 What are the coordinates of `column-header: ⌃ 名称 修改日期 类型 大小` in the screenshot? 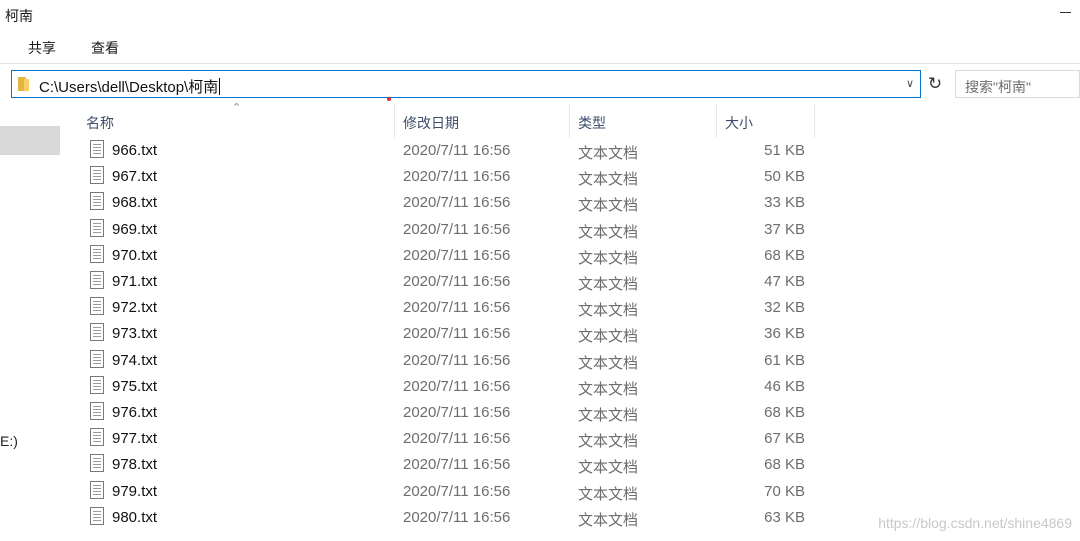 It's located at (446, 120).